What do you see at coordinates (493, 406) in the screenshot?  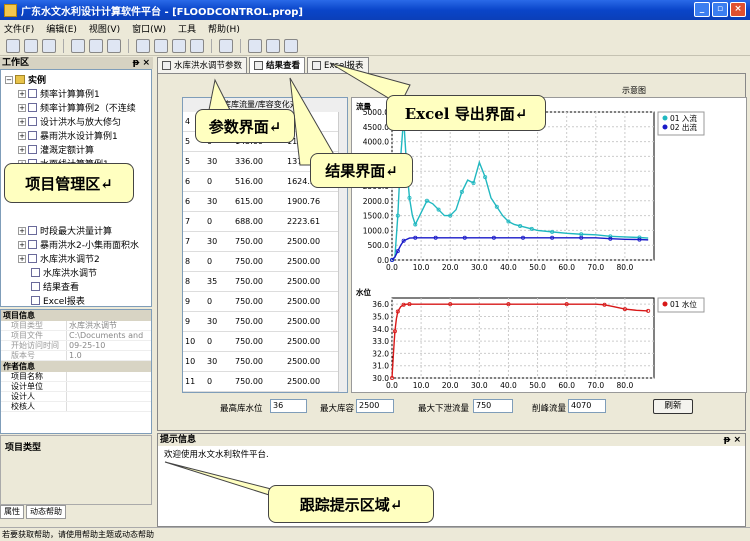 I see `max-release-field: 750` at bounding box center [493, 406].